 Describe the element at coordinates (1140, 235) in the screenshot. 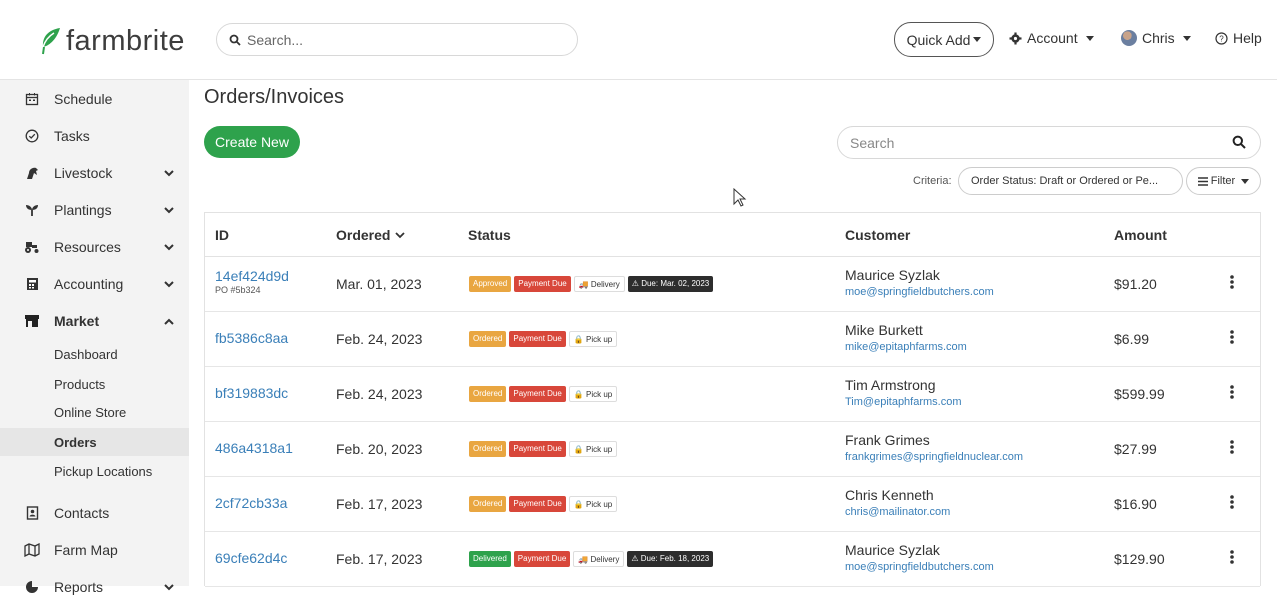

I see `column-header-amount: Amount` at that location.